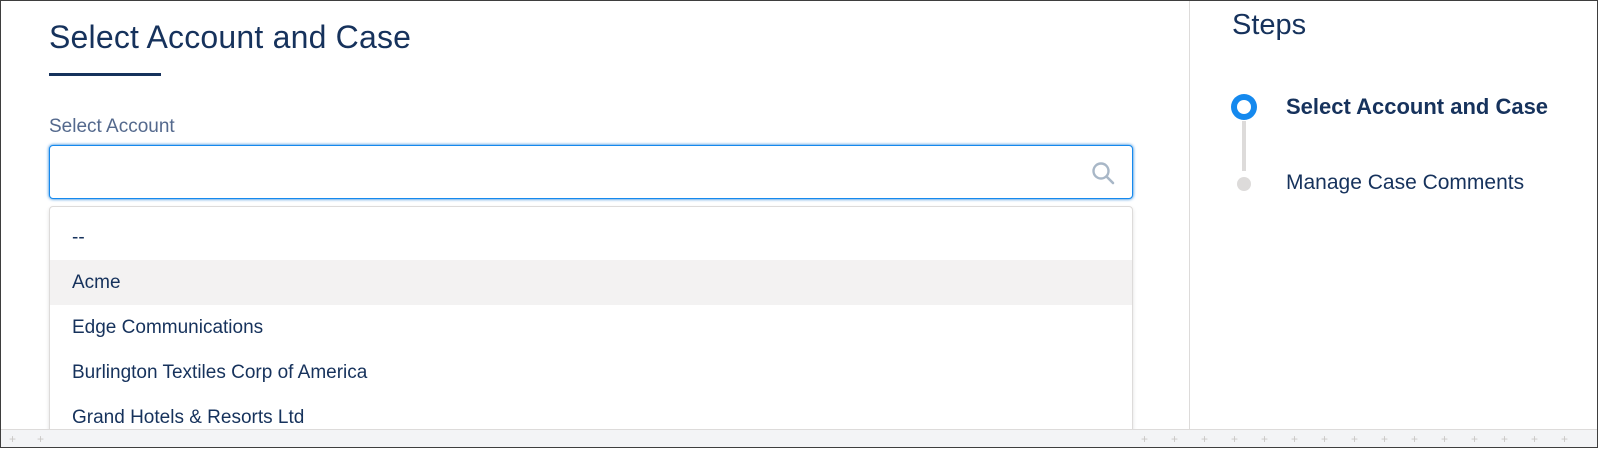 The image size is (1600, 450). What do you see at coordinates (1269, 25) in the screenshot?
I see `steps-title: Steps` at bounding box center [1269, 25].